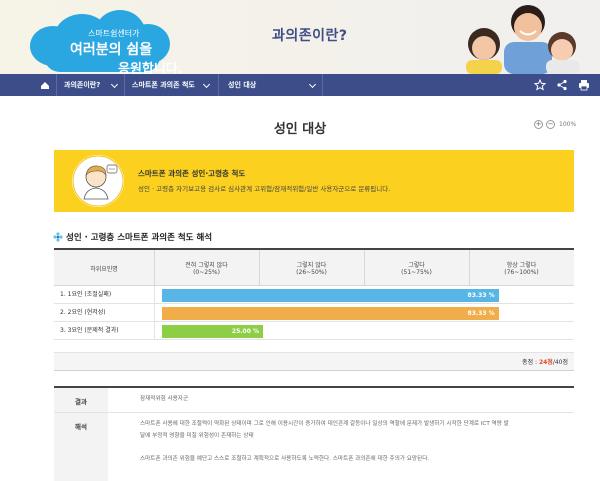 This screenshot has height=481, width=600. What do you see at coordinates (242, 85) in the screenshot?
I see `nav-item-adult: 성인 대상` at bounding box center [242, 85].